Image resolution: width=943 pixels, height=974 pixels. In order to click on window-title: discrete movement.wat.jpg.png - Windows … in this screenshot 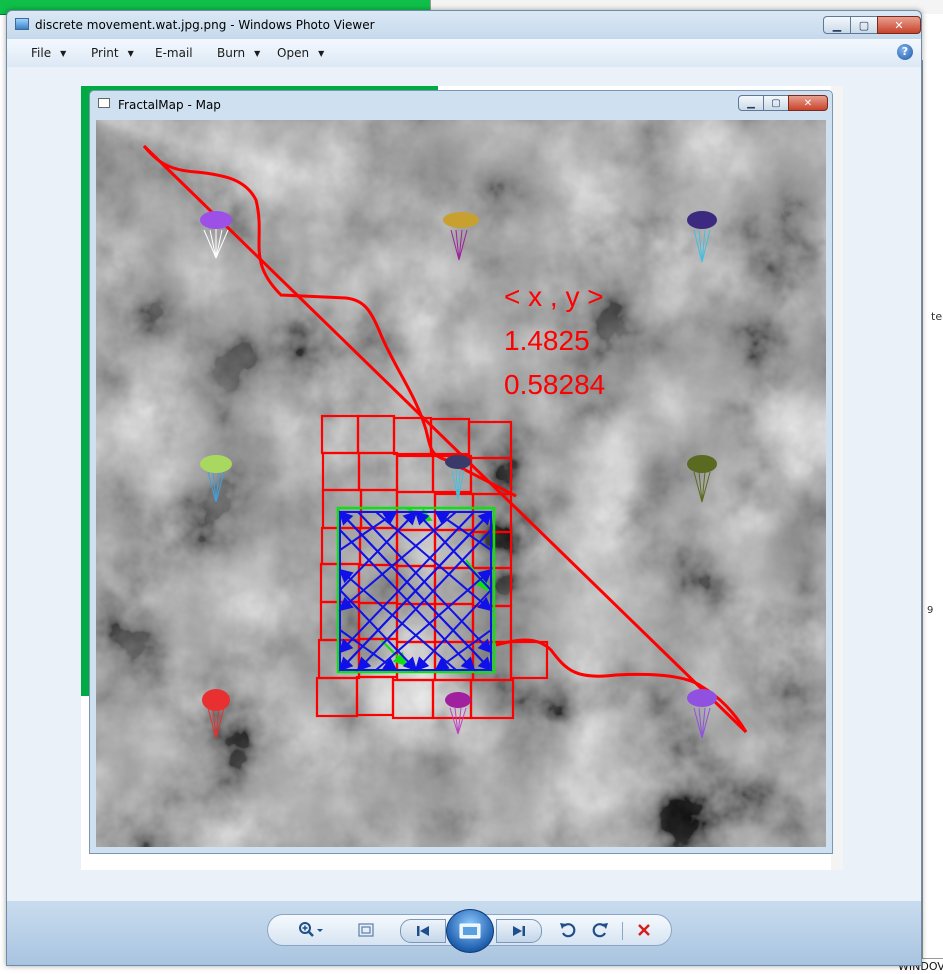, I will do `click(205, 25)`.